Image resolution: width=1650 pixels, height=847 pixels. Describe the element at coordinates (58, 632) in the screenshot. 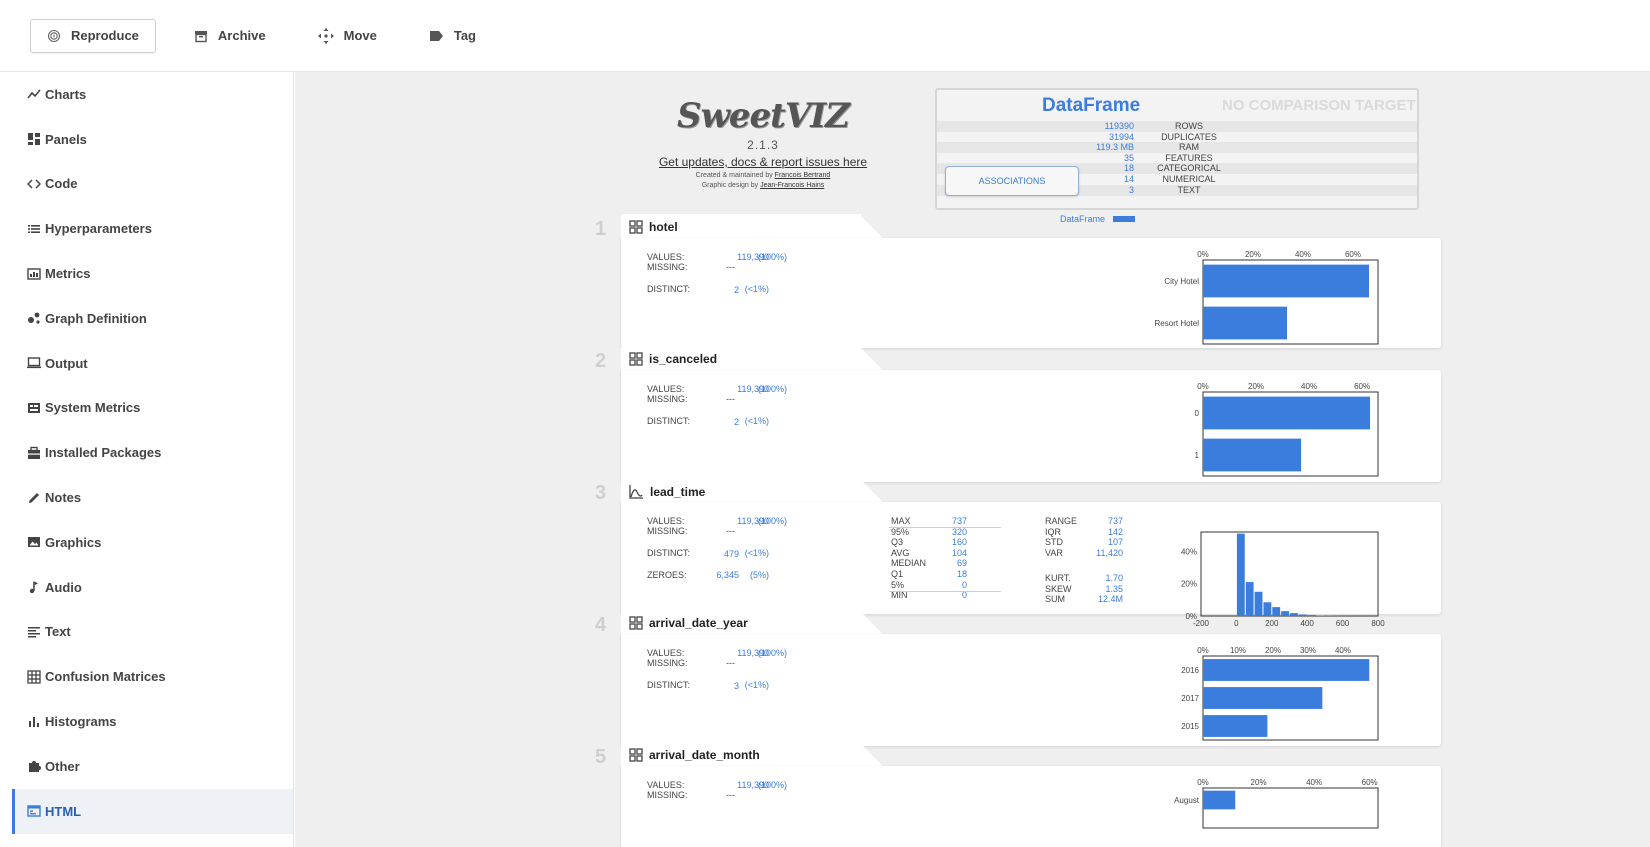

I see `sidebar-item-label: Text` at that location.